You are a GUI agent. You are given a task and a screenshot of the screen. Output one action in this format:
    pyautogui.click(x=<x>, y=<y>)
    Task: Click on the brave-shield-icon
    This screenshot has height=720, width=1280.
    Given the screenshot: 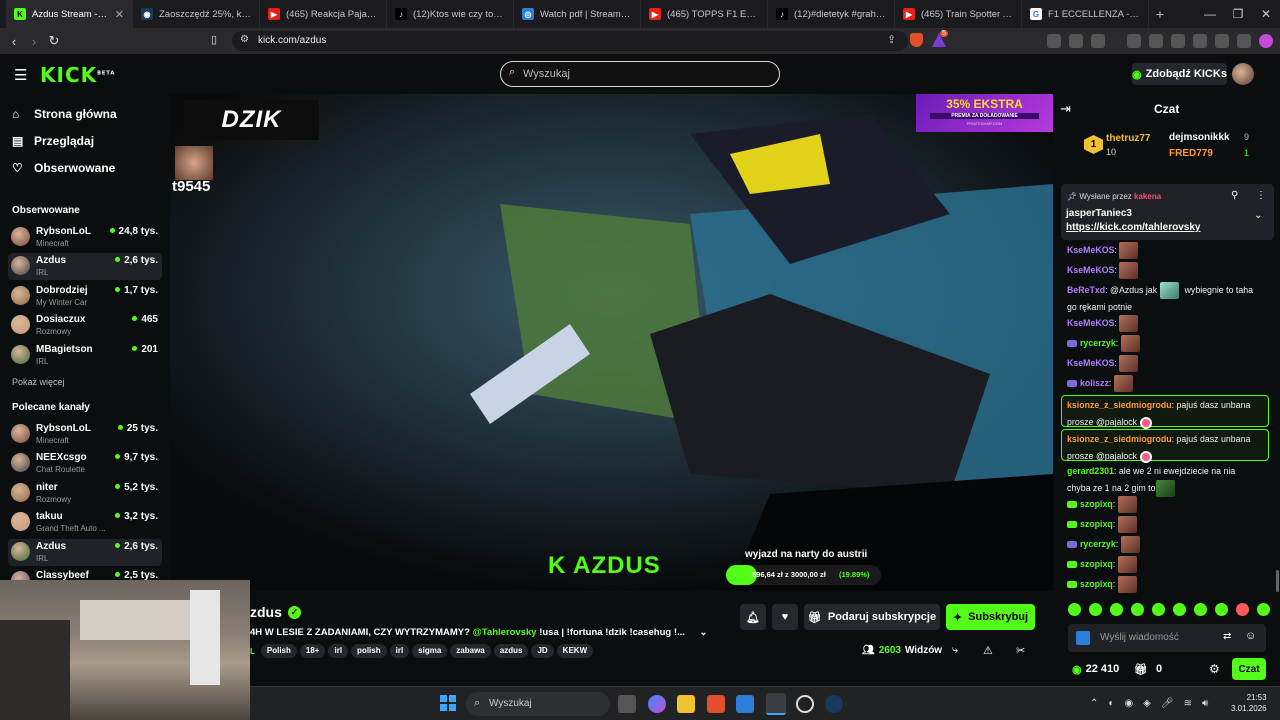 What is the action you would take?
    pyautogui.click(x=916, y=40)
    